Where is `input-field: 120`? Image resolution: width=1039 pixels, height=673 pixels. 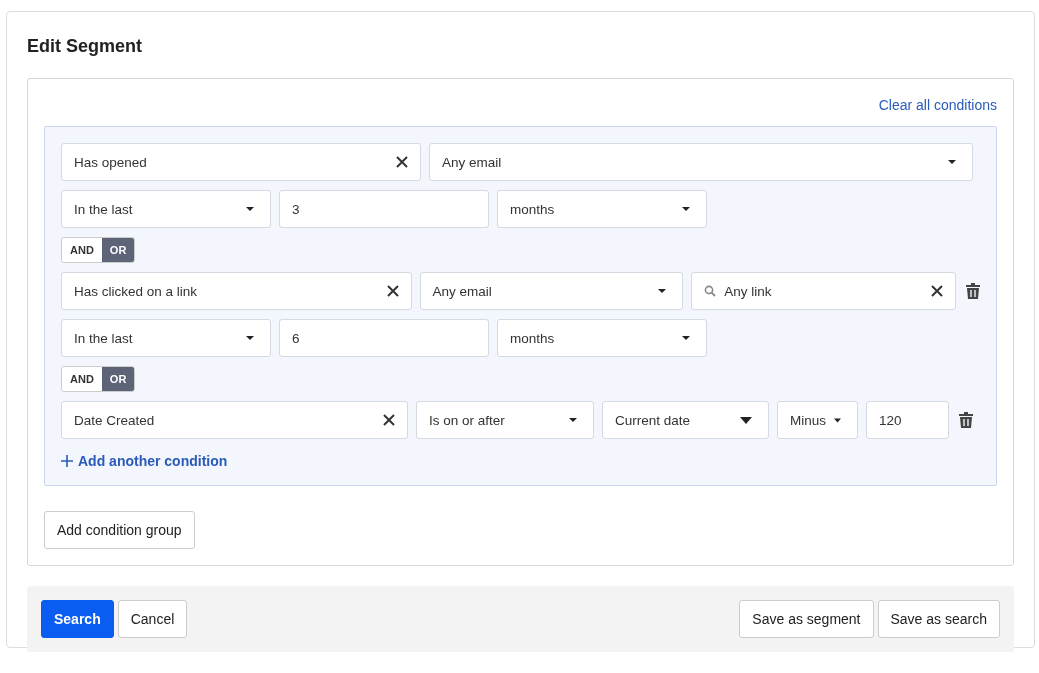
input-field: 120 is located at coordinates (907, 420).